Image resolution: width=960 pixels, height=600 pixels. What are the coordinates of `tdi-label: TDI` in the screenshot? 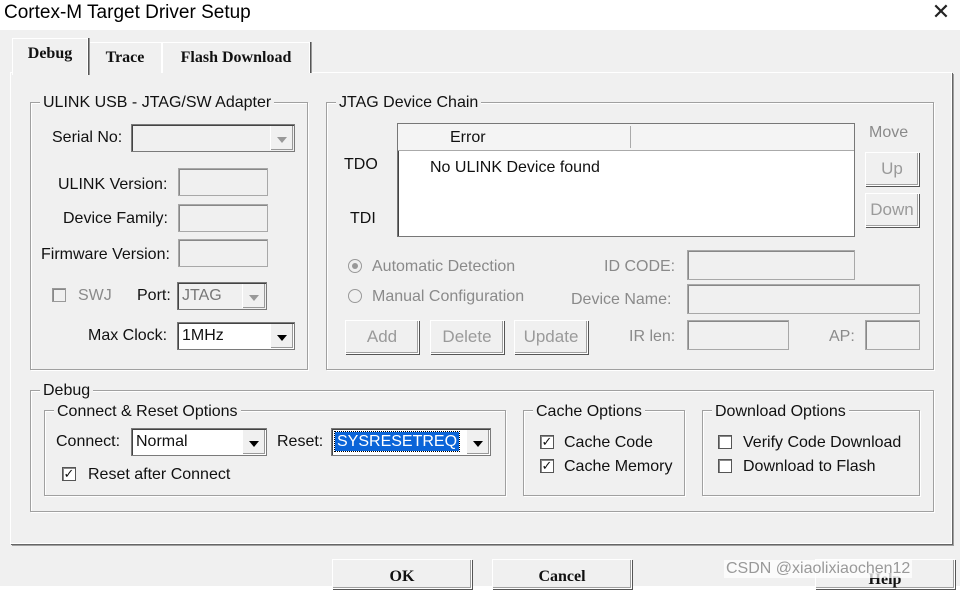 It's located at (363, 218).